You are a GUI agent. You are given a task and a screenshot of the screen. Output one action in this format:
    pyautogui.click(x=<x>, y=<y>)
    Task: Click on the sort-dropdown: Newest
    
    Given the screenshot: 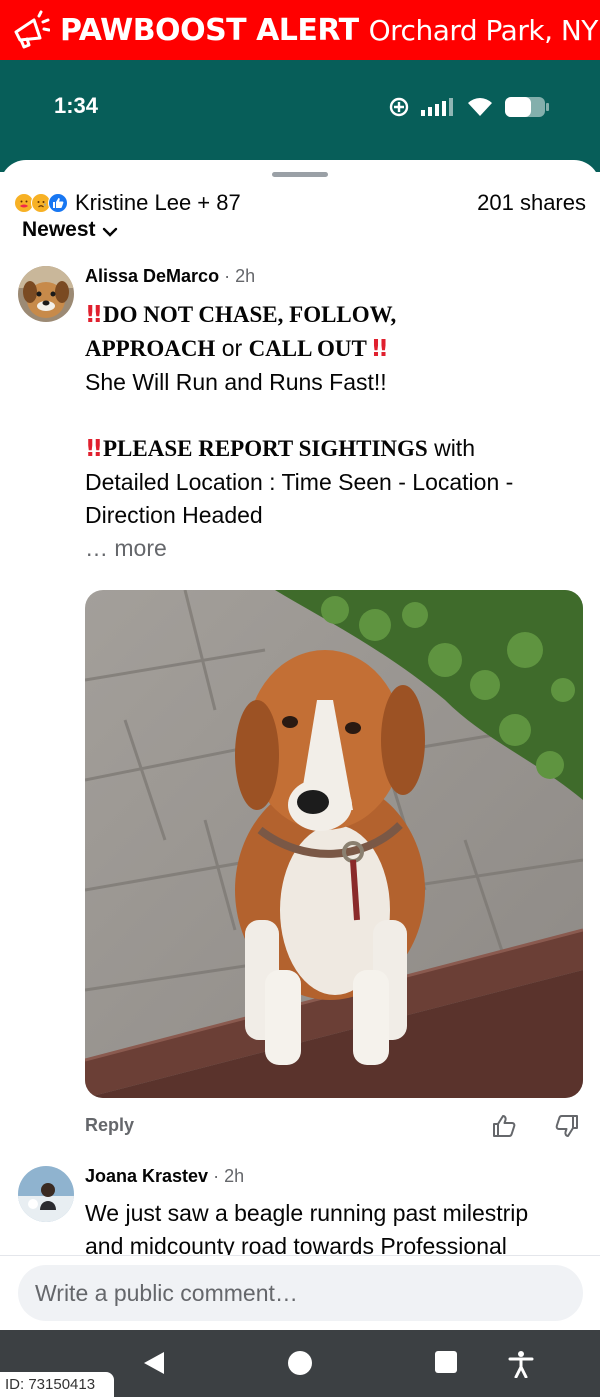 What is the action you would take?
    pyautogui.click(x=70, y=229)
    